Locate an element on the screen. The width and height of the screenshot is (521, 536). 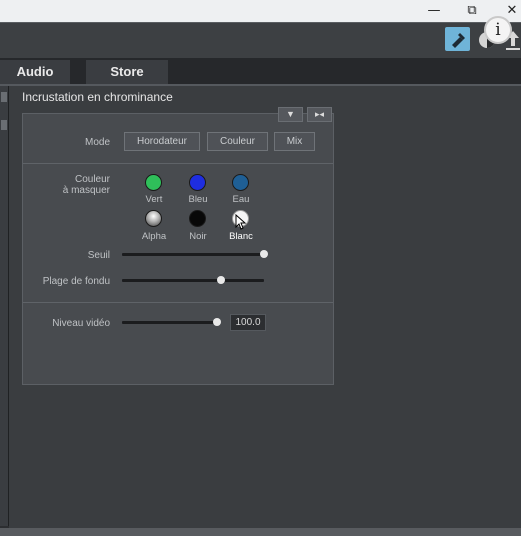
mode-couleur-button: Couleur is located at coordinates (237, 141).